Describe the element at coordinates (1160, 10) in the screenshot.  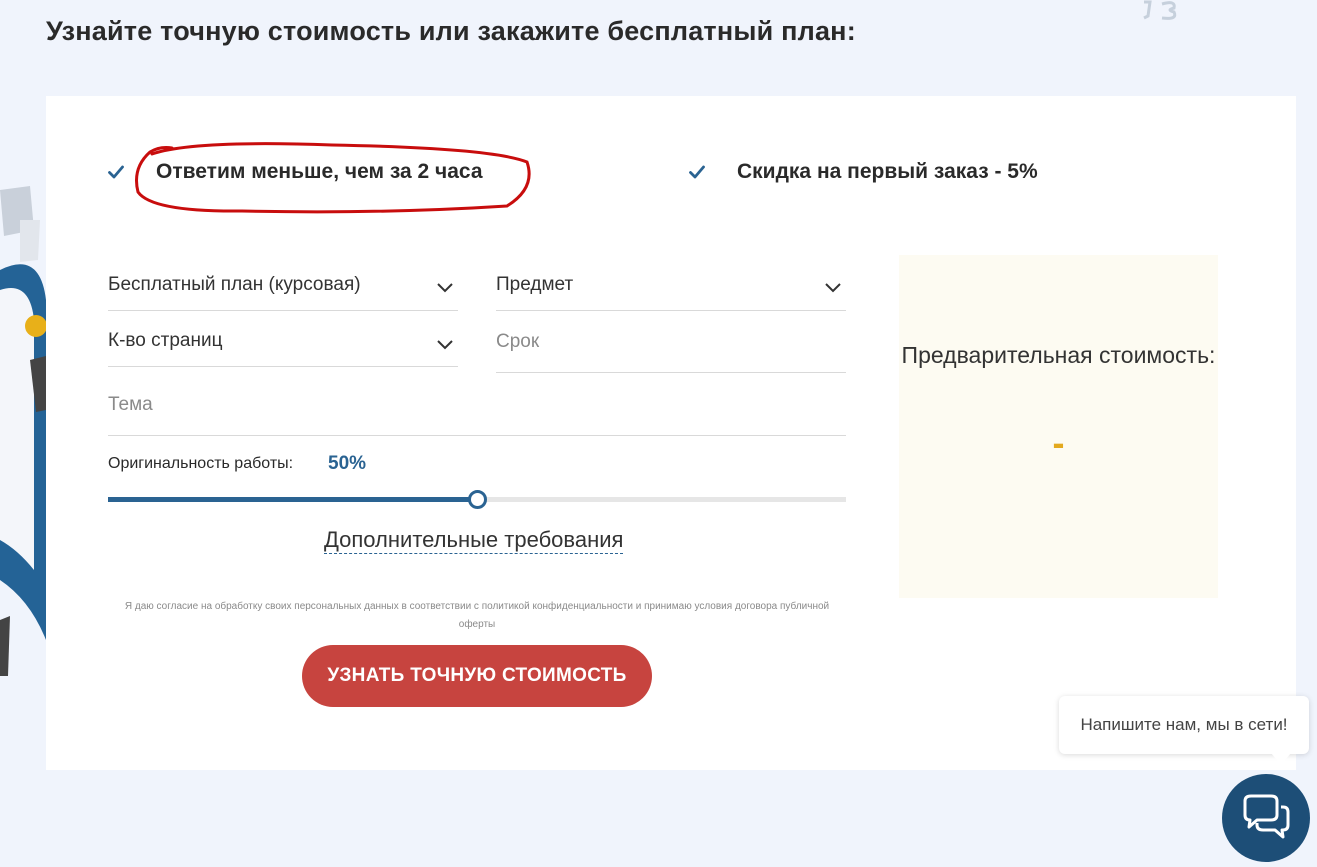
I see `decorative-numbers` at that location.